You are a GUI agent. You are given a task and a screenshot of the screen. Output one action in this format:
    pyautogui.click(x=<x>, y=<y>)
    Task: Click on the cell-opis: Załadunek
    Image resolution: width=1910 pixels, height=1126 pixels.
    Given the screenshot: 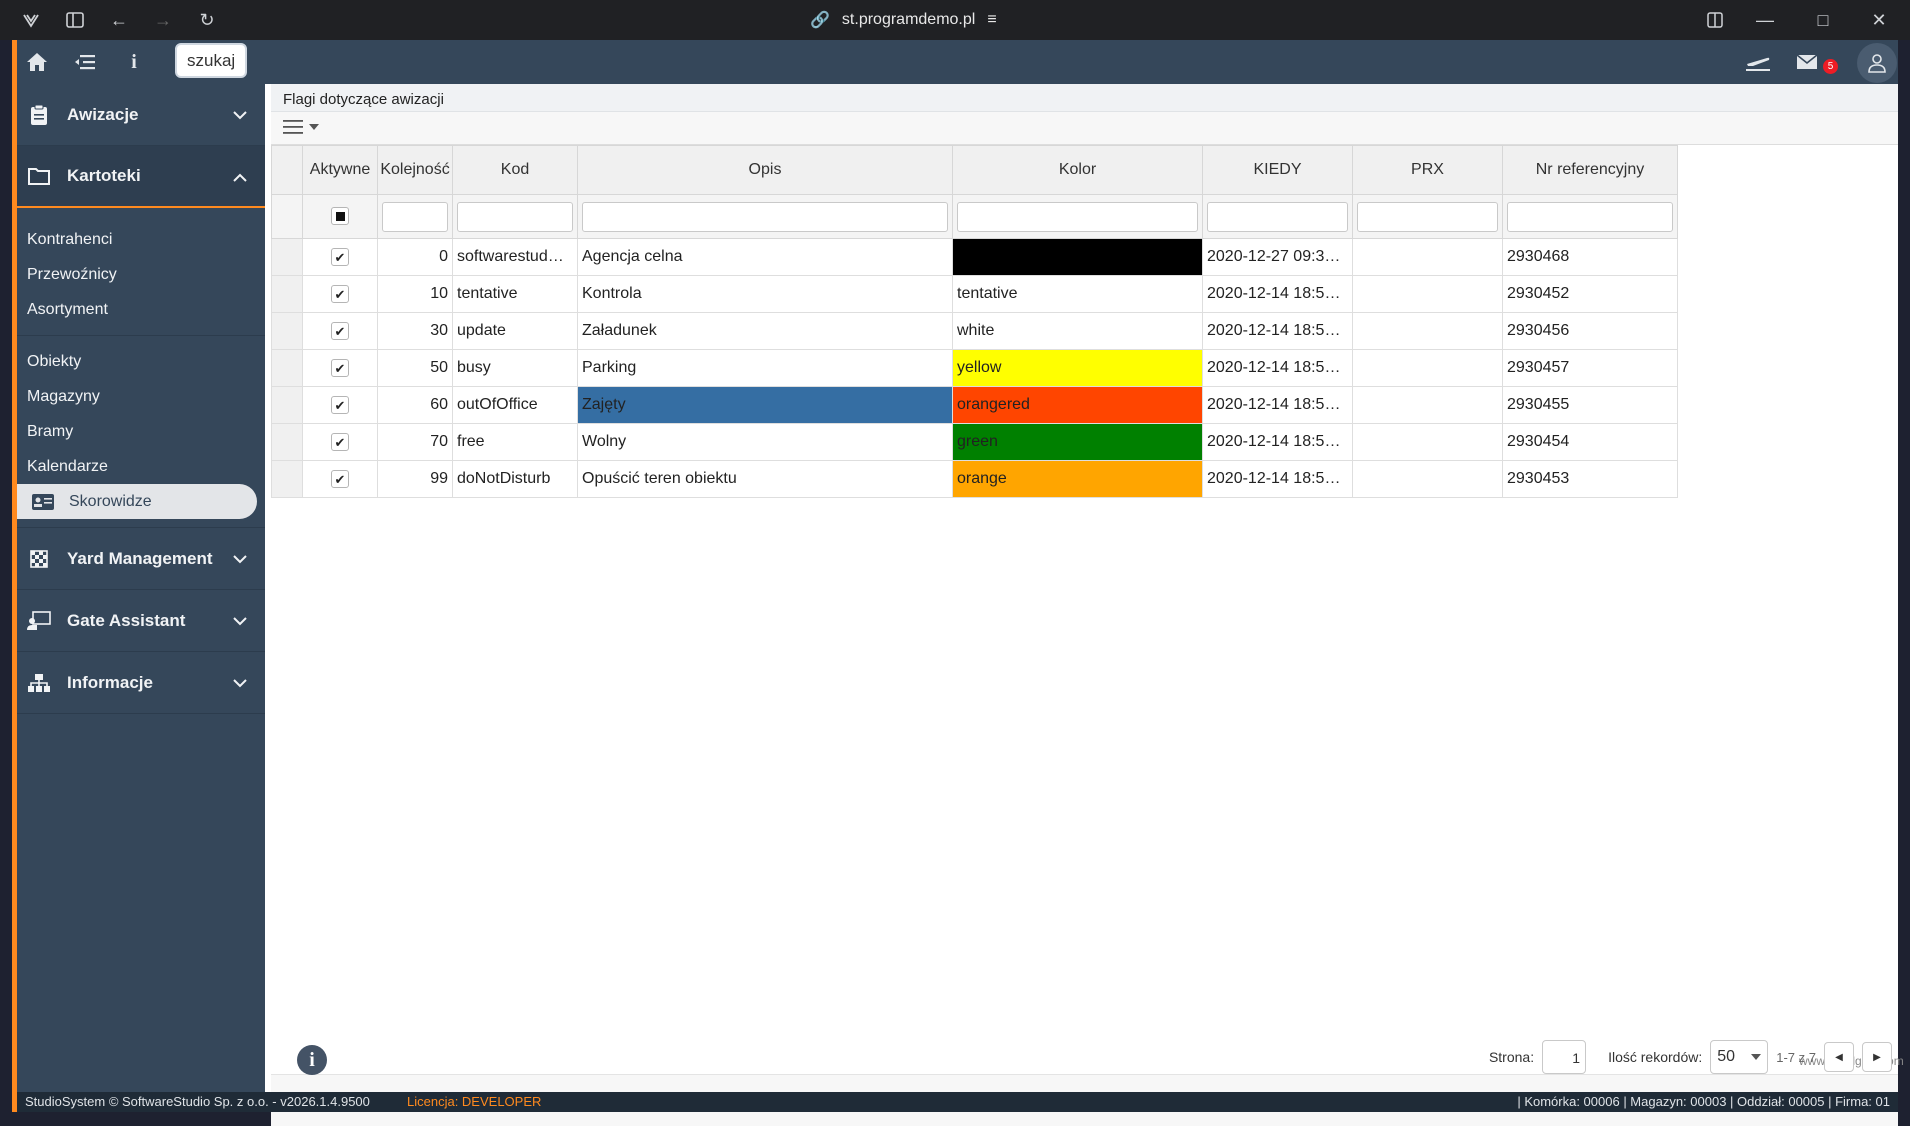 What is the action you would take?
    pyautogui.click(x=765, y=331)
    